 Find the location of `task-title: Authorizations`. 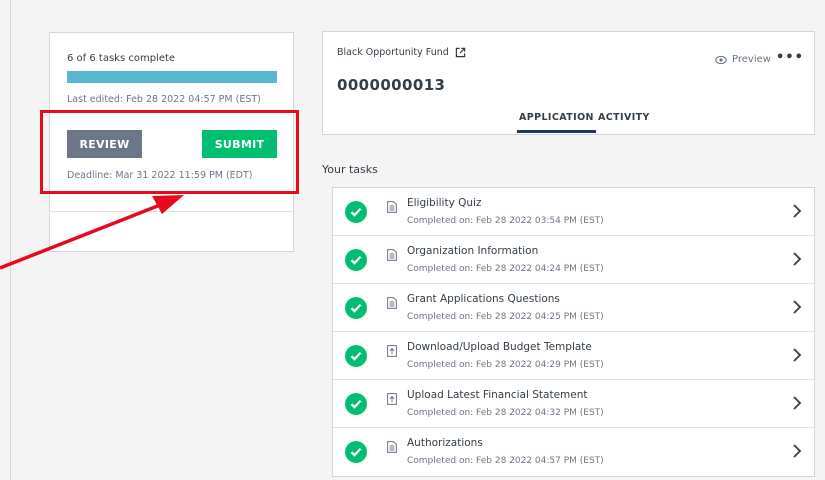

task-title: Authorizations is located at coordinates (445, 443).